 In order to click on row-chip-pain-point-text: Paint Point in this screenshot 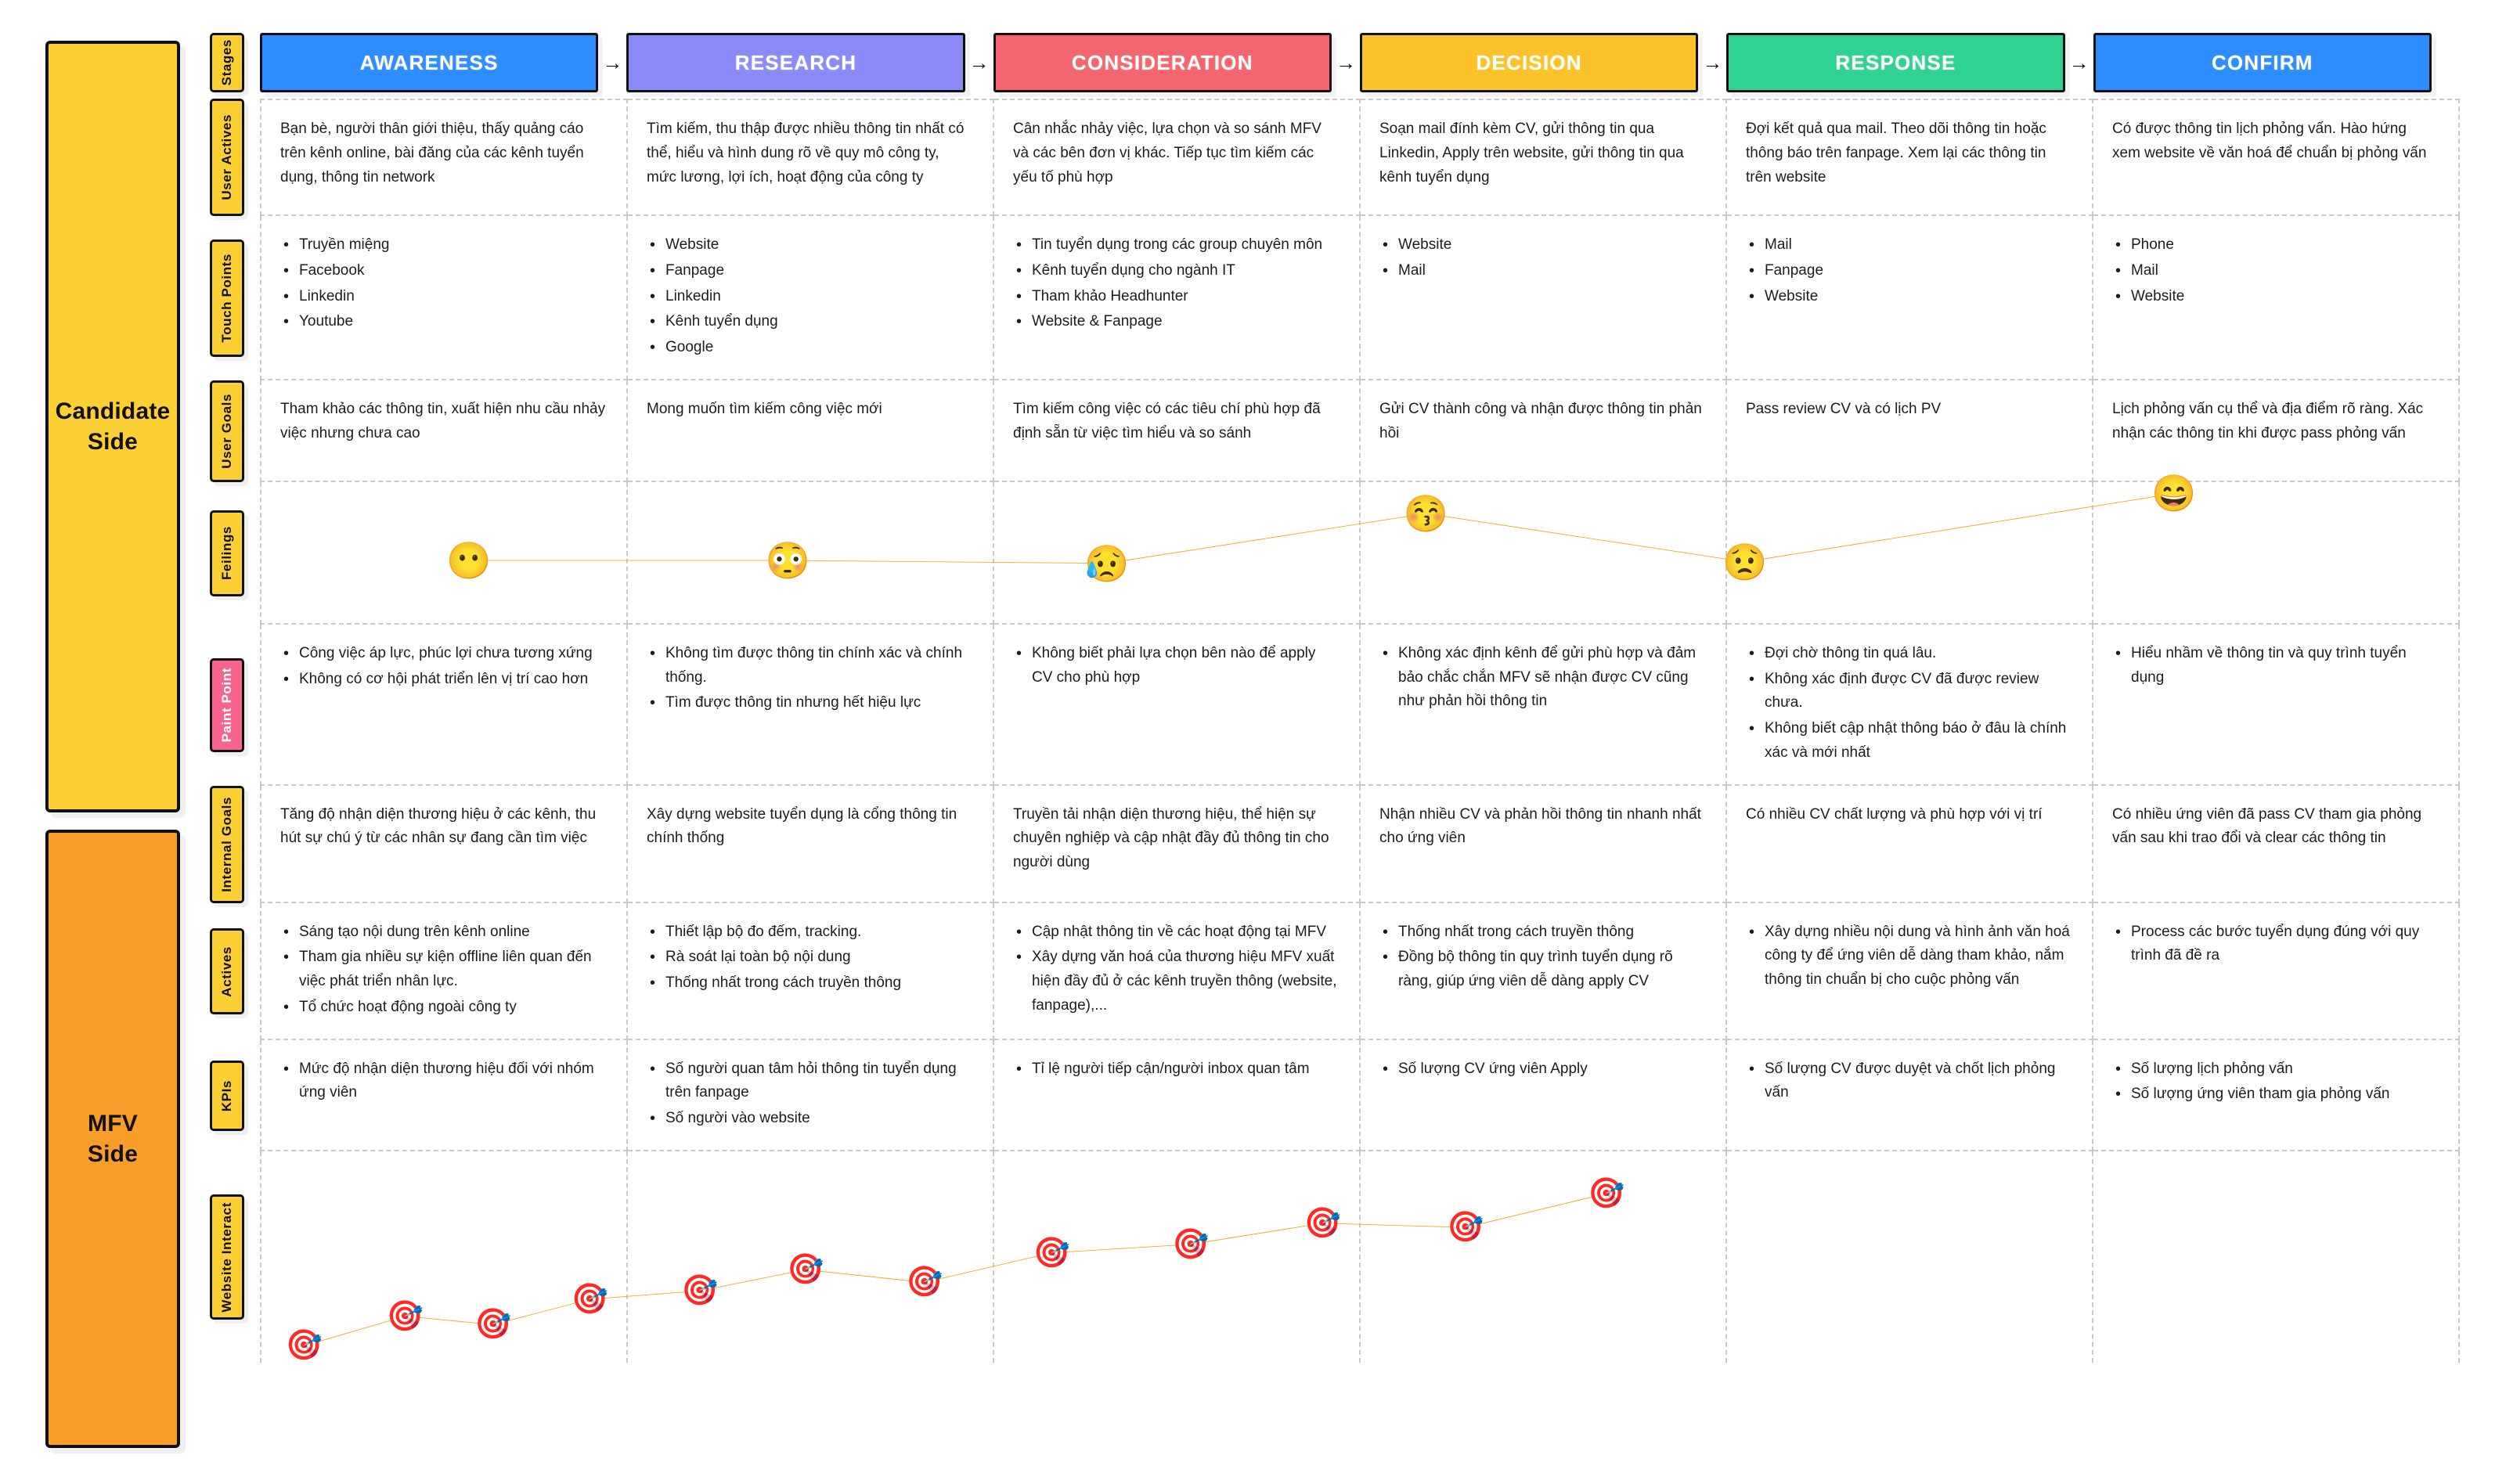, I will do `click(226, 706)`.